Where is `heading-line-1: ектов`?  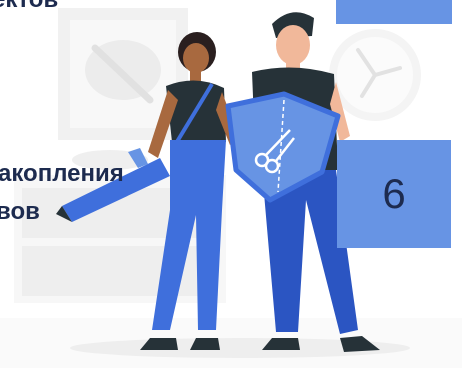 heading-line-1: ектов is located at coordinates (29, 7).